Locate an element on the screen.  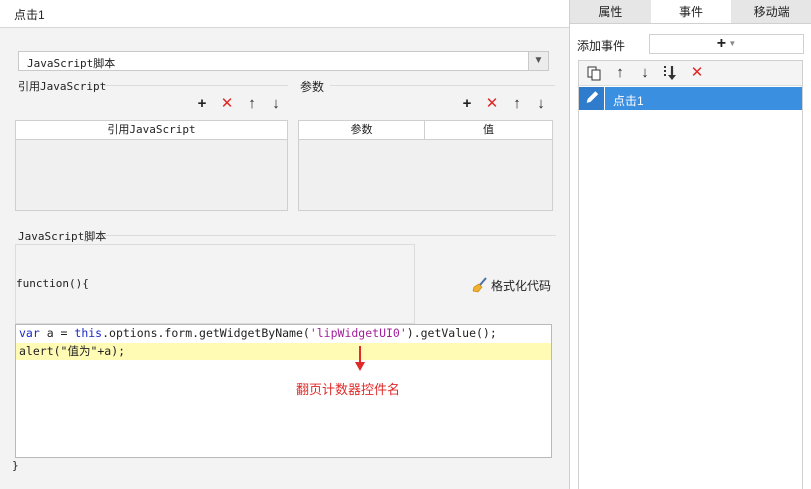
ref-js-table: 引用JavaScript is located at coordinates (151, 165).